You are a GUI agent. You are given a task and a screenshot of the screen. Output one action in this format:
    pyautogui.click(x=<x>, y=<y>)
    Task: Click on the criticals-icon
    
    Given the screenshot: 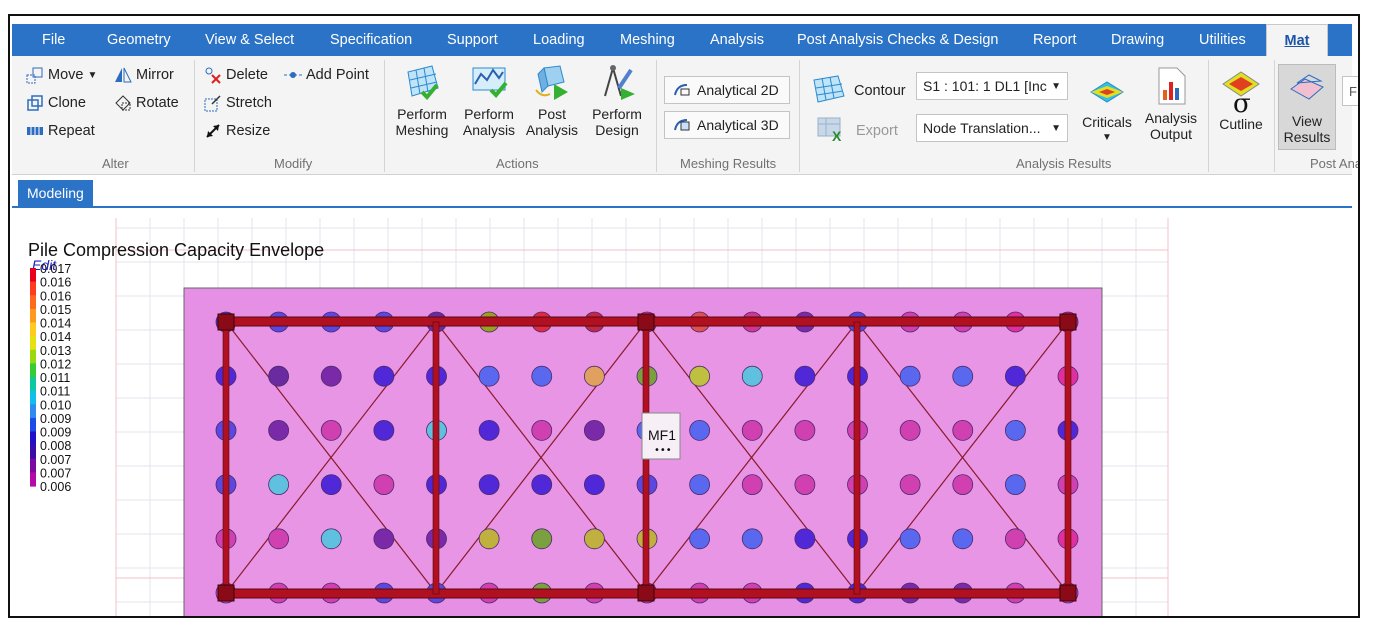 What is the action you would take?
    pyautogui.click(x=1107, y=88)
    